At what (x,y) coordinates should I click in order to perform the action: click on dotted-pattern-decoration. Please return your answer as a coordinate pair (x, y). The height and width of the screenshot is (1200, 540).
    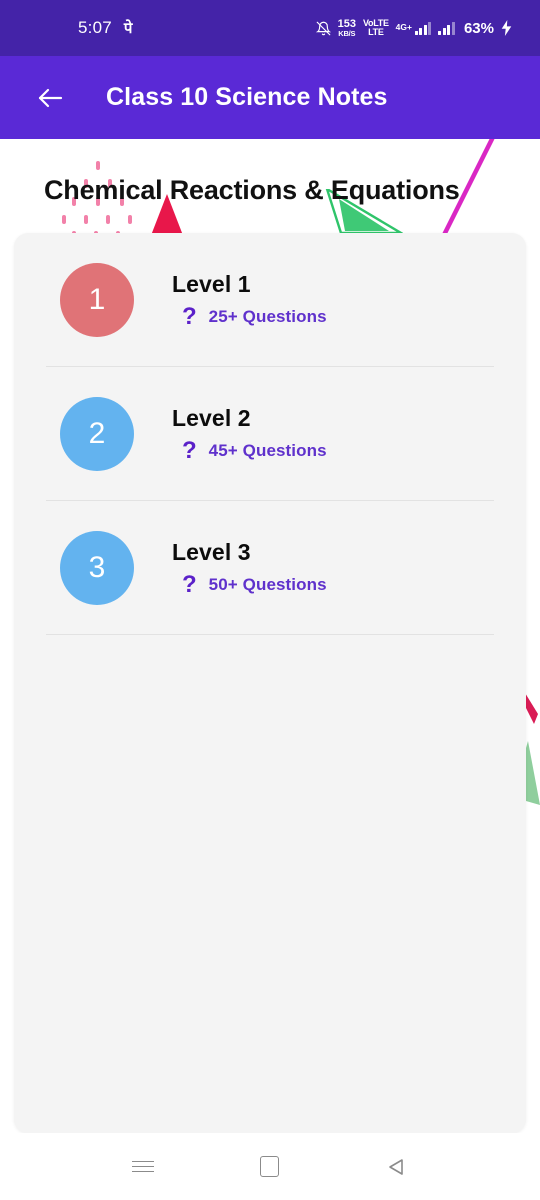
    Looking at the image, I should click on (101, 200).